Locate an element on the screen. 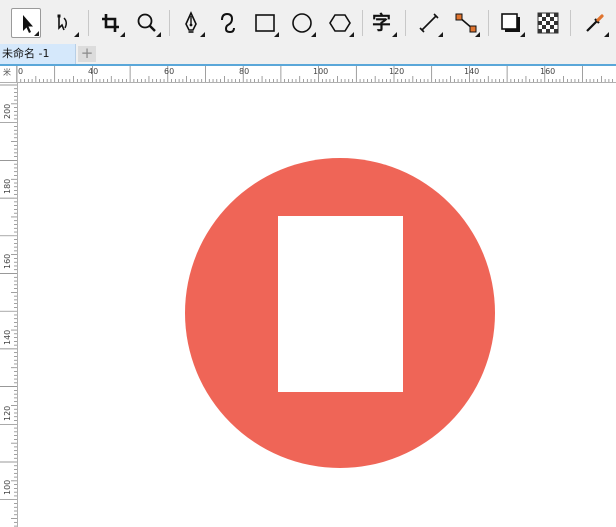 This screenshot has height=527, width=616. vertical-ruler-scale: 200 180 160 140 120 100 is located at coordinates (8, 305).